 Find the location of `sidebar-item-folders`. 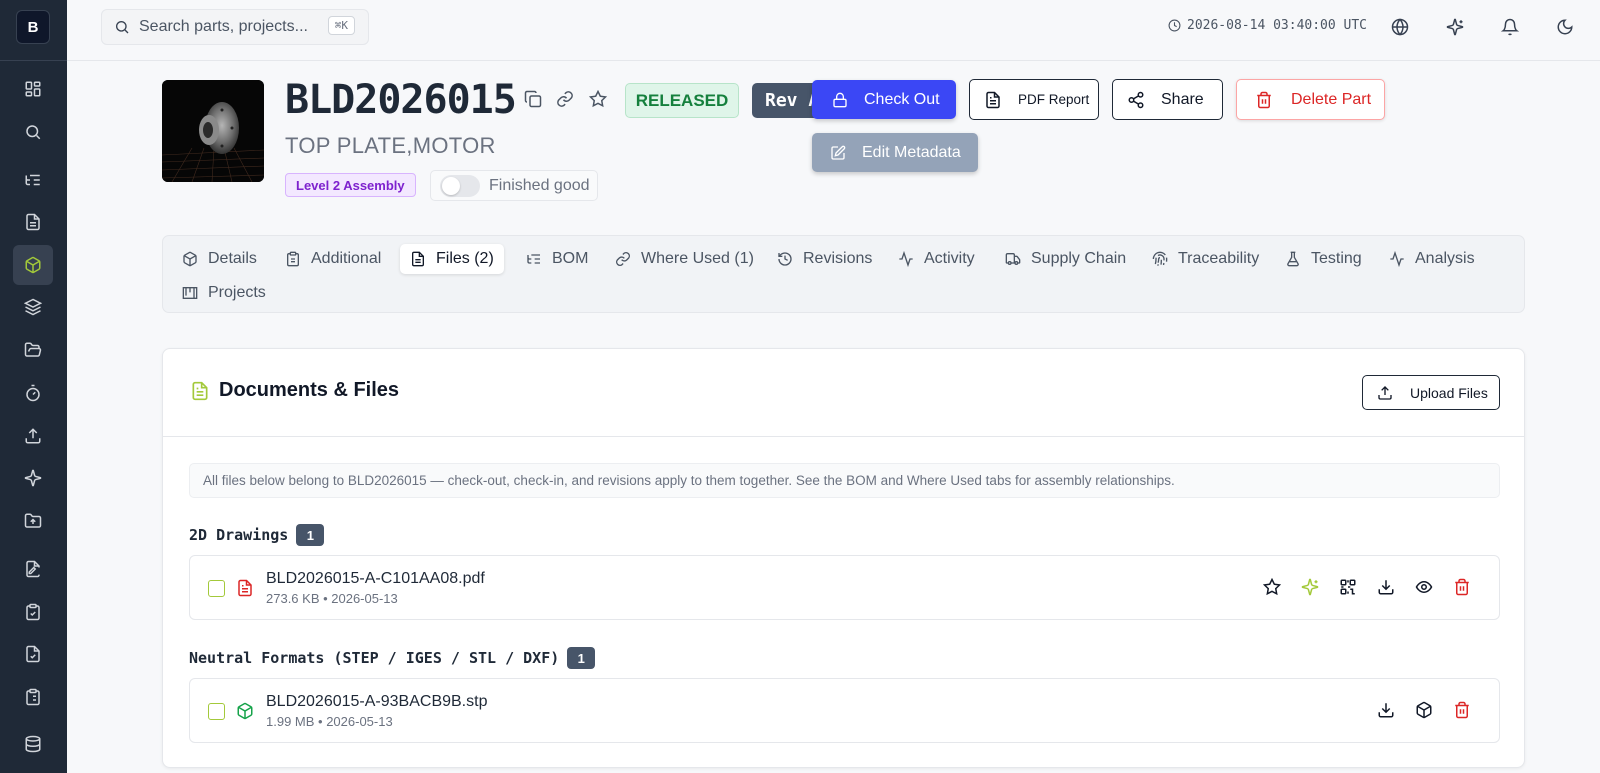

sidebar-item-folders is located at coordinates (33, 350).